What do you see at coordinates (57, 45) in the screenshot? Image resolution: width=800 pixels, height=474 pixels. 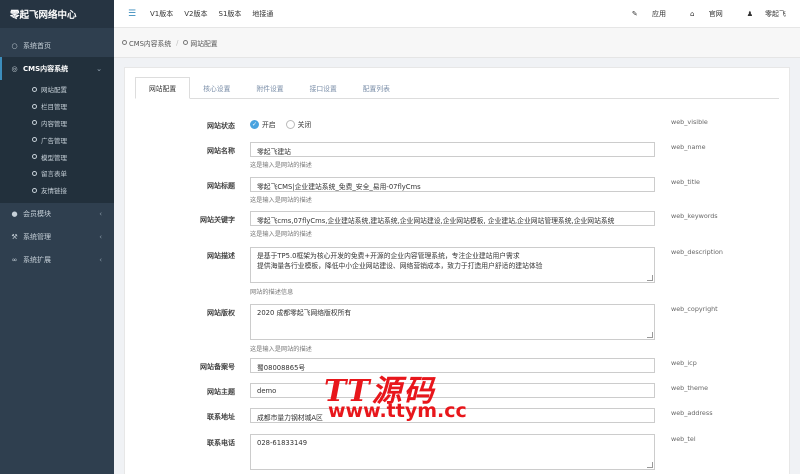 I see `sidebar-item-home: ○ 系统首页` at bounding box center [57, 45].